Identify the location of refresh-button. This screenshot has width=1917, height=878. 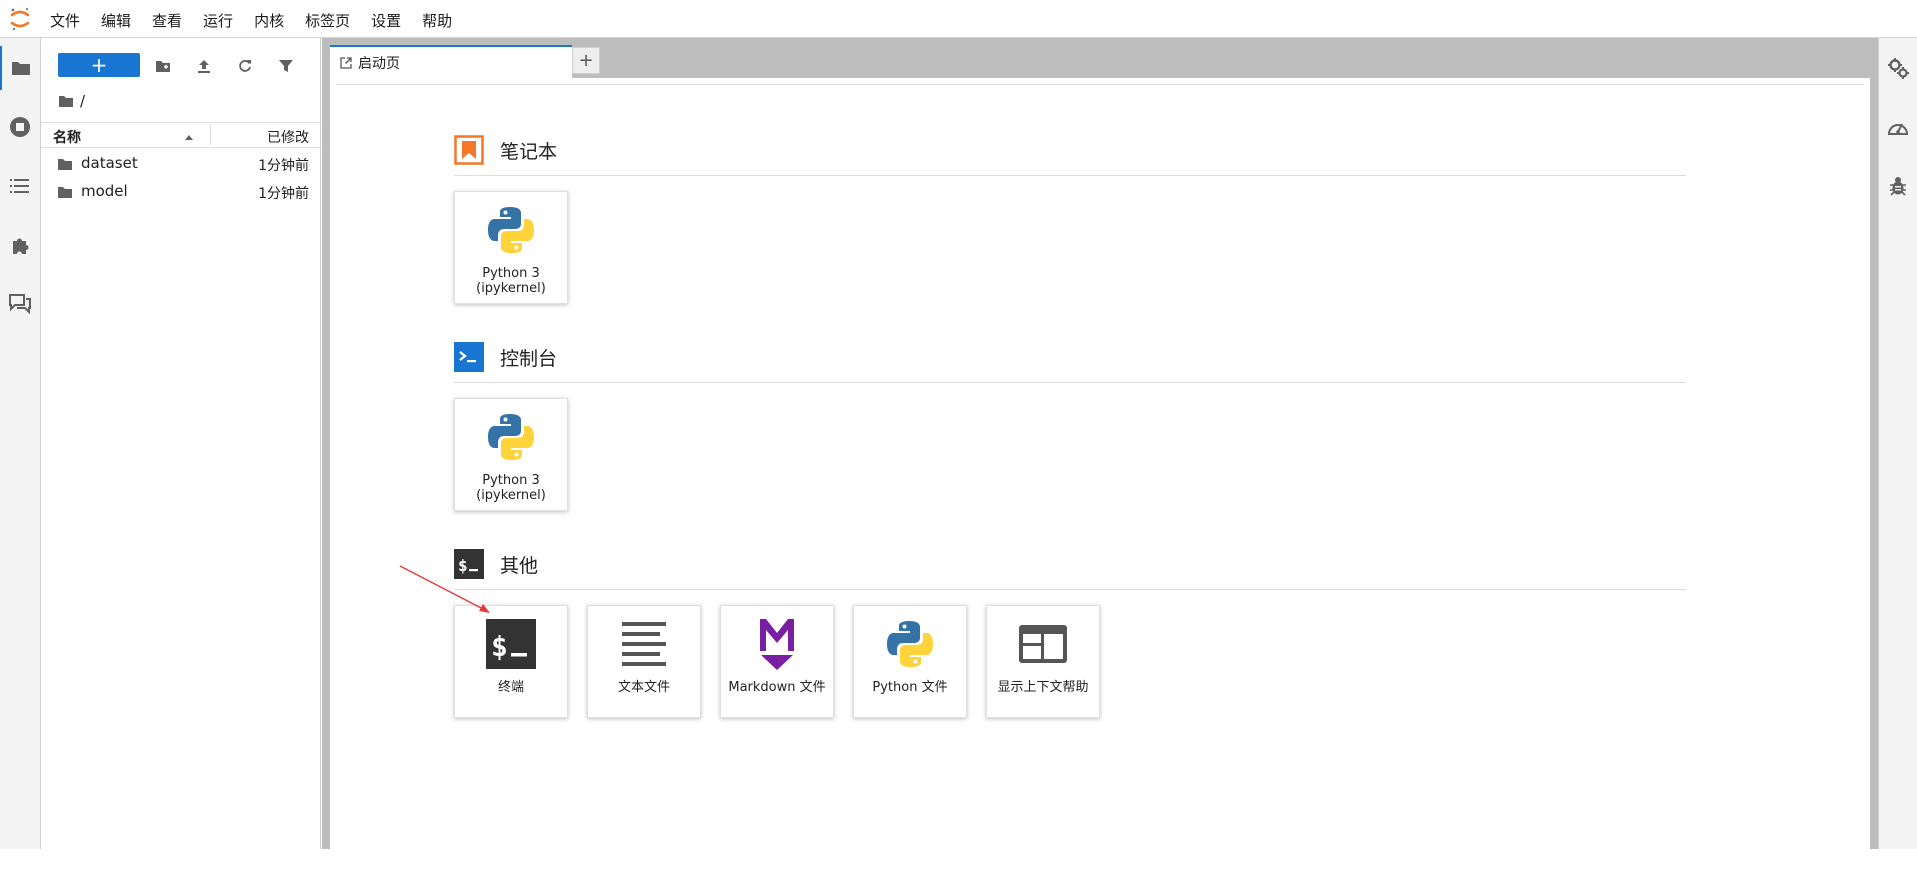
(245, 66).